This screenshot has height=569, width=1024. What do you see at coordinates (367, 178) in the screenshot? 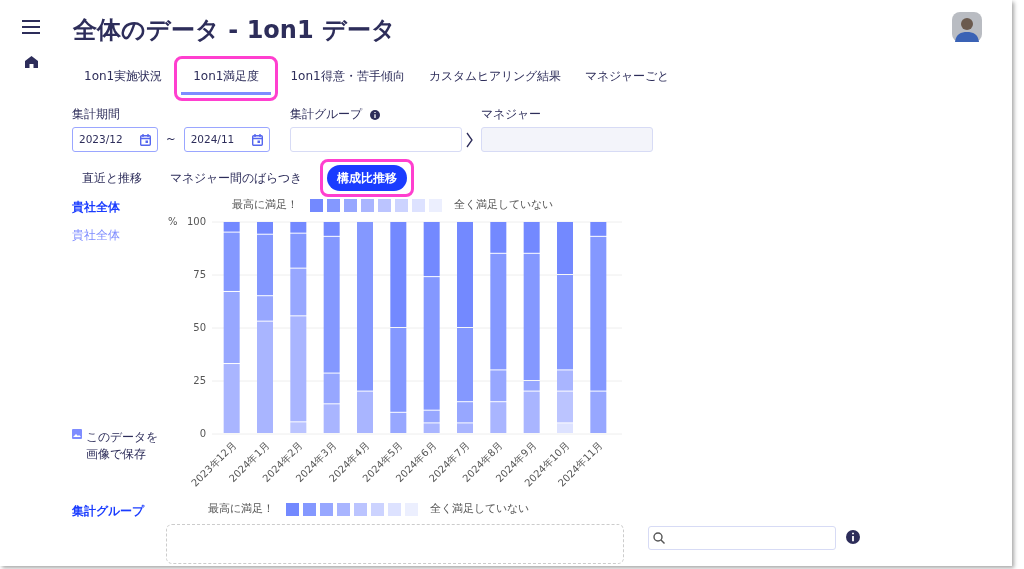
I see `view-button: 構成比推移` at bounding box center [367, 178].